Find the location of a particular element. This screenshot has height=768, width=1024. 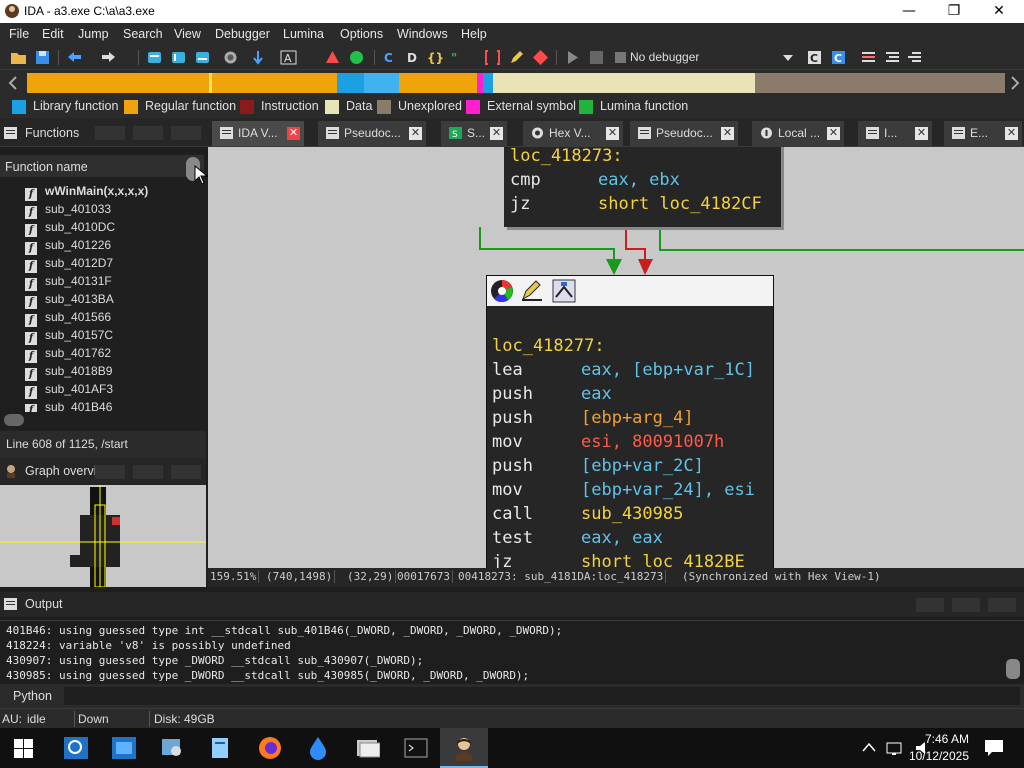

function-item: f sub_40157C is located at coordinates (69, 337).